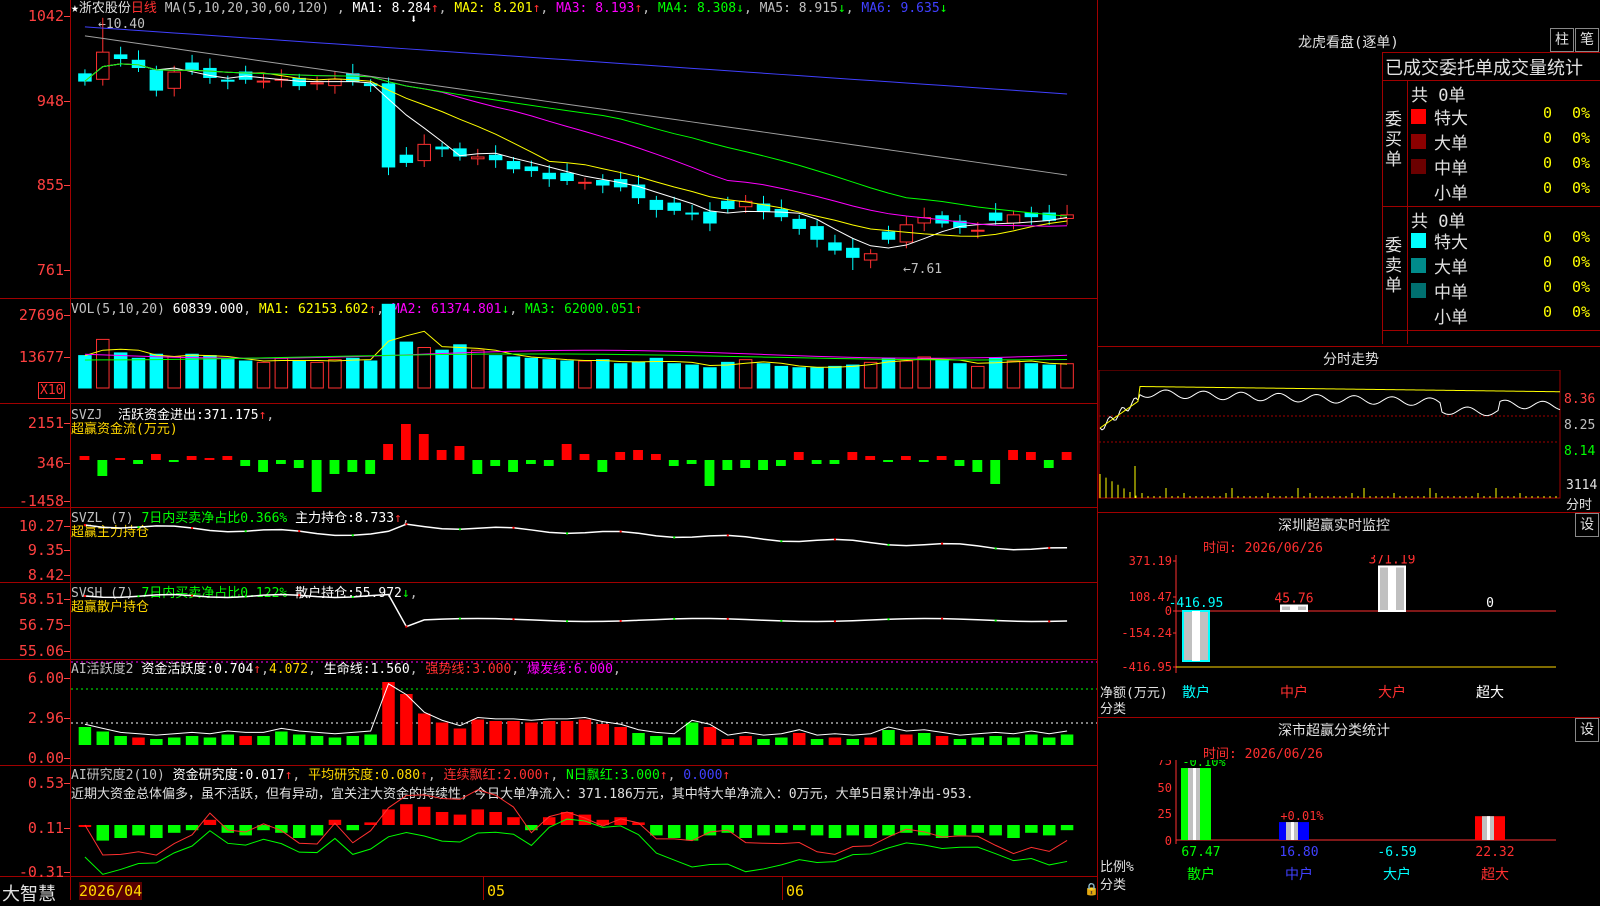 The width and height of the screenshot is (1600, 906). Describe the element at coordinates (584, 455) in the screenshot. I see `svzj-chart` at that location.